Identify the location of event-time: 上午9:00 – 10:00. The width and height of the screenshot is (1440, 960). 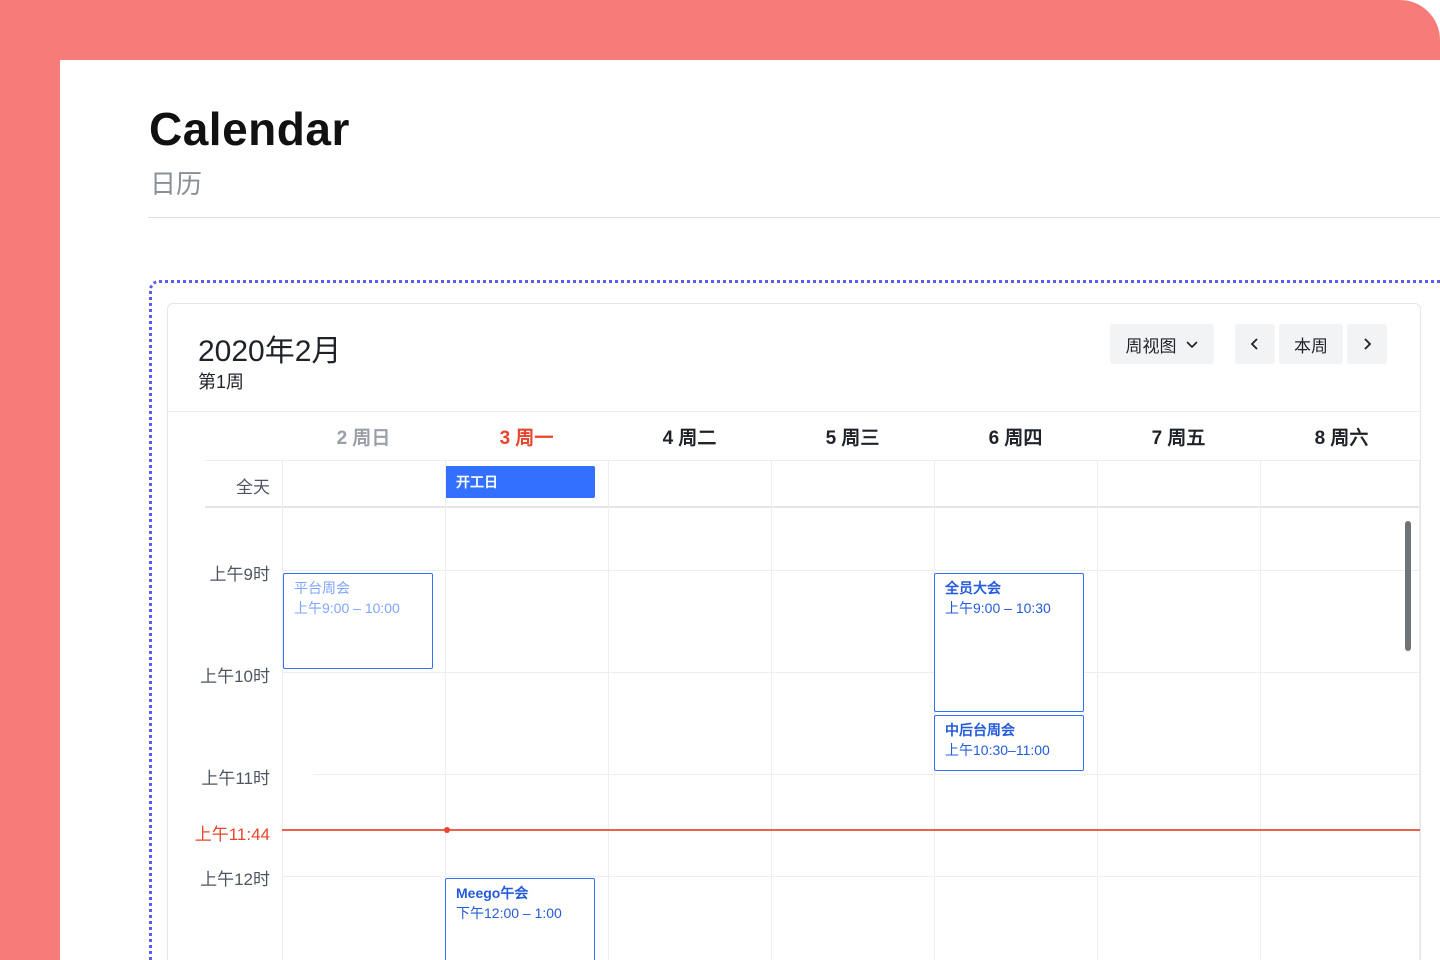
(347, 608).